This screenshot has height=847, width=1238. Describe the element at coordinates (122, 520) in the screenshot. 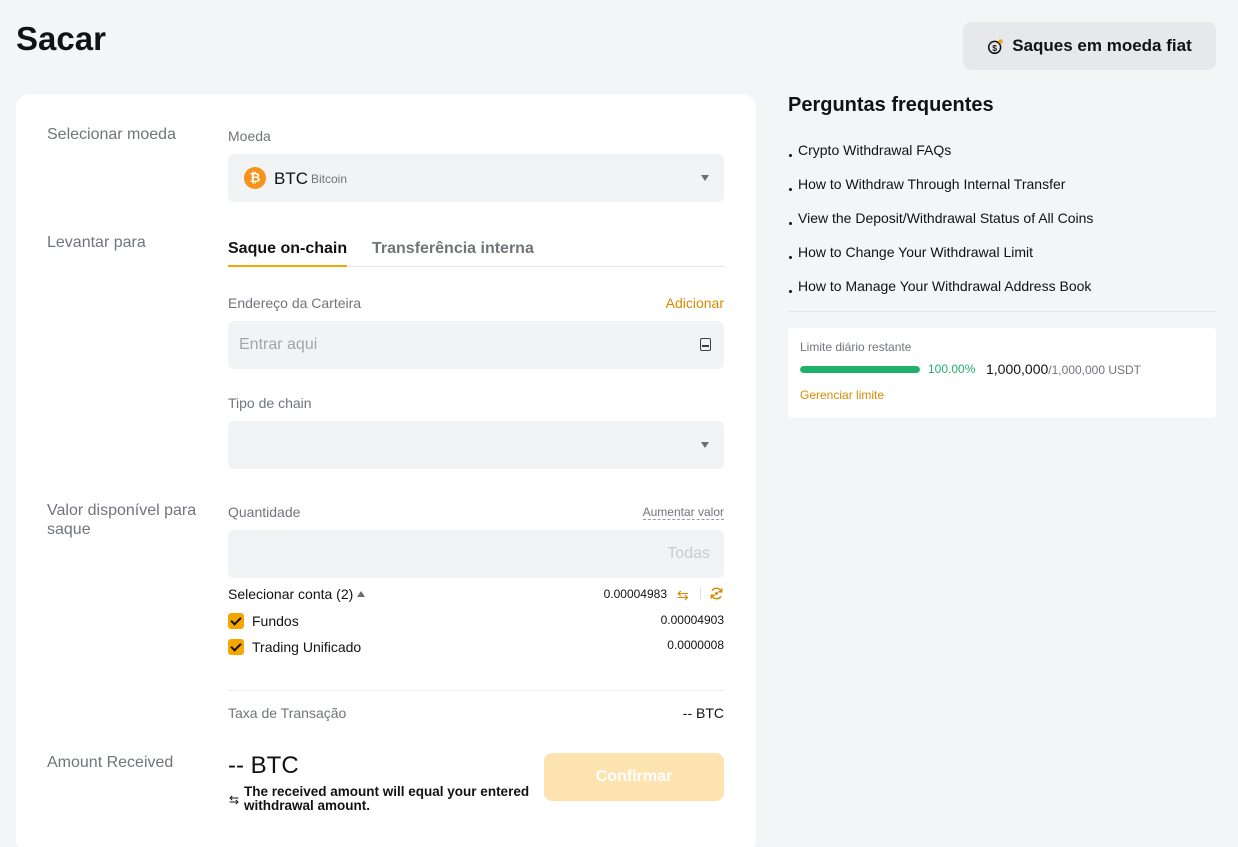

I see `available-section-label: Valor disponível para saque` at that location.